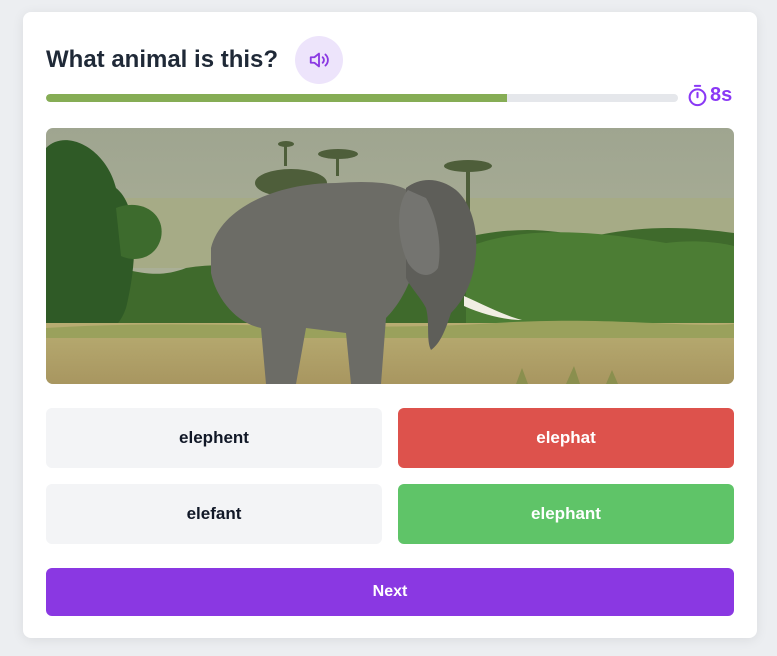 The height and width of the screenshot is (656, 777). Describe the element at coordinates (566, 514) in the screenshot. I see `option-elephant: elephant` at that location.